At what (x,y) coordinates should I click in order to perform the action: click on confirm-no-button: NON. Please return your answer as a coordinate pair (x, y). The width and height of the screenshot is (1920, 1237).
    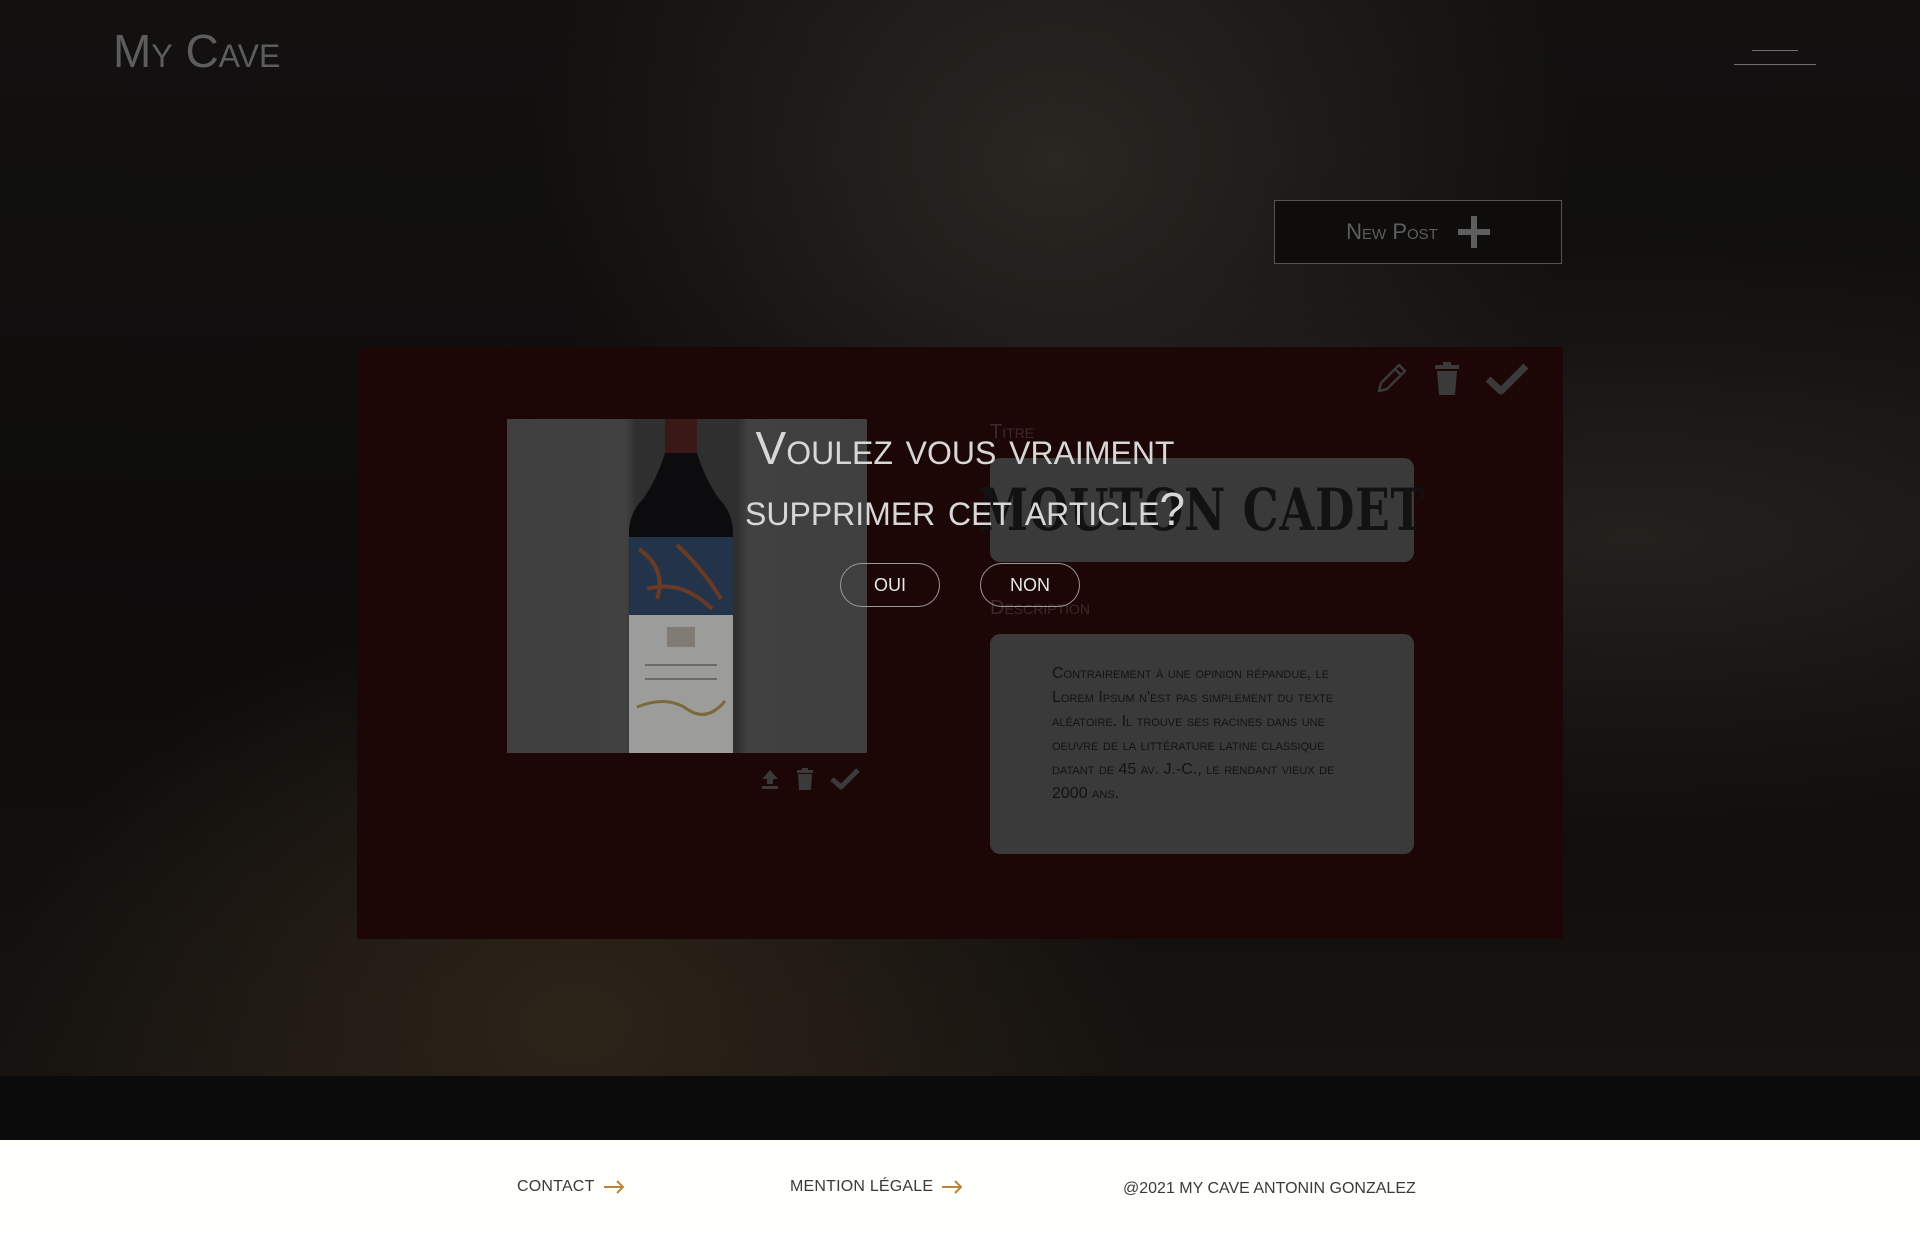
    Looking at the image, I should click on (1030, 585).